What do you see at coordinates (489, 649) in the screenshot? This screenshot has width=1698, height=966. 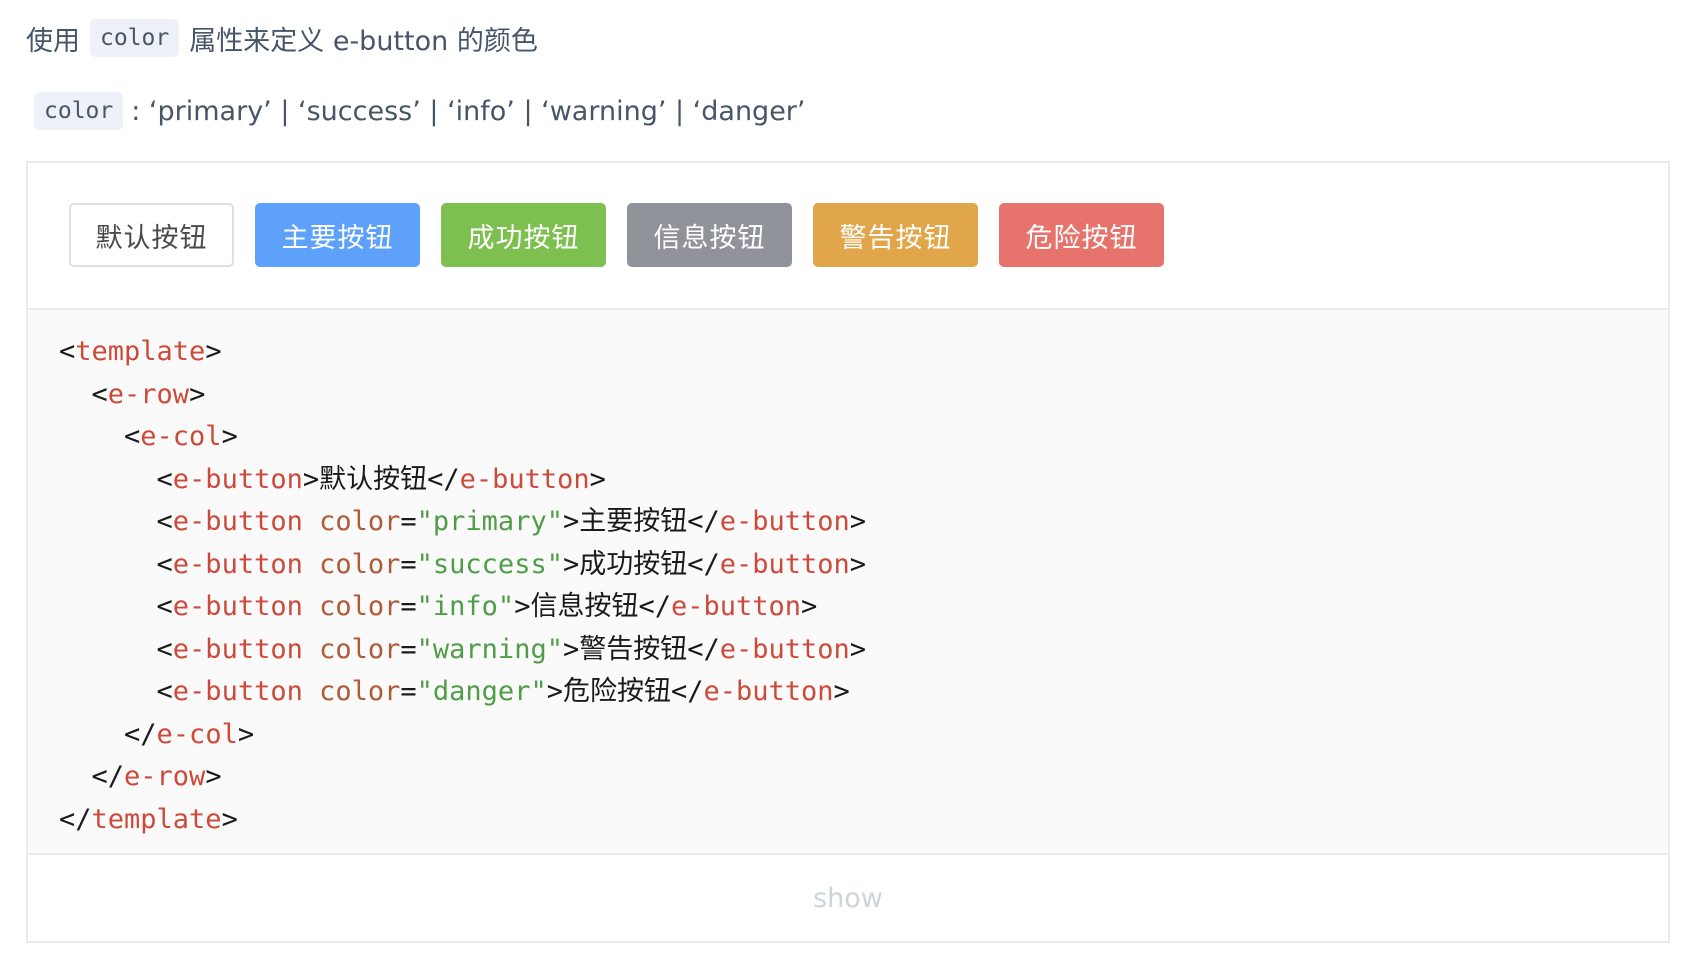 I see `code-token: "warning"` at bounding box center [489, 649].